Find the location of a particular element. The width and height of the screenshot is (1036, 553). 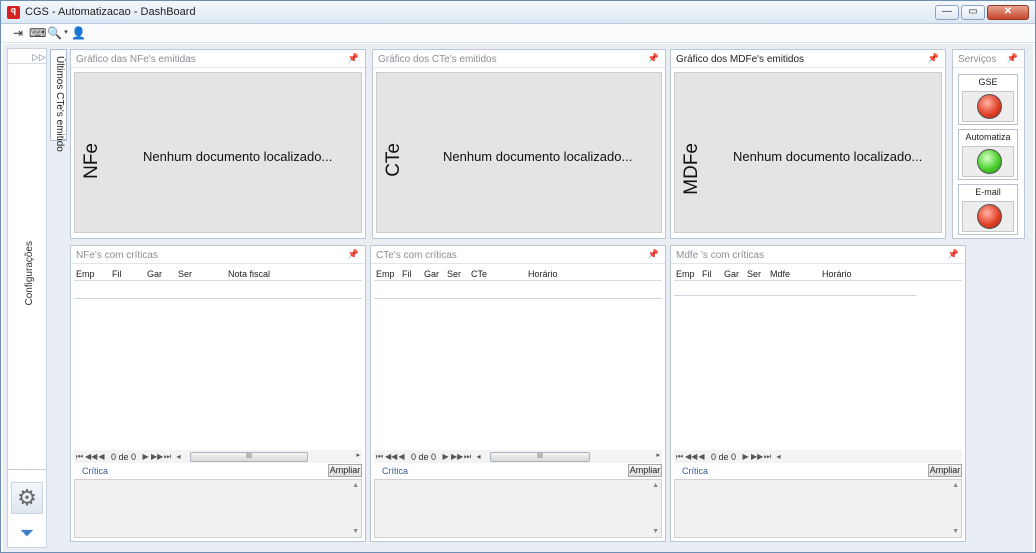

services-panel: Serviços 📌 GSE Automatiza E-mail is located at coordinates (988, 144).